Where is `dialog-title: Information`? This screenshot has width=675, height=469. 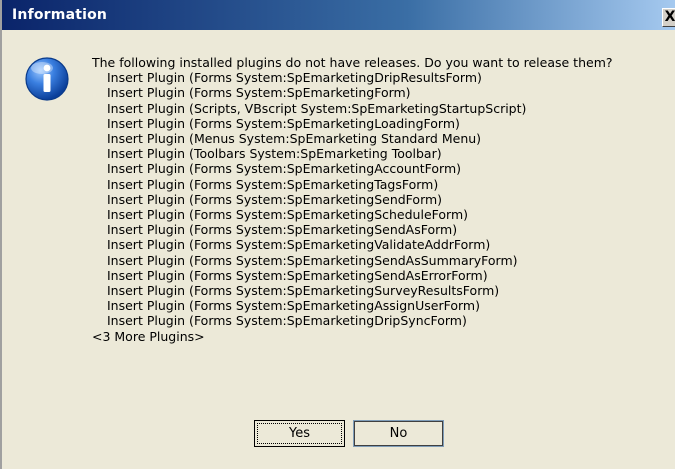 dialog-title: Information is located at coordinates (60, 15).